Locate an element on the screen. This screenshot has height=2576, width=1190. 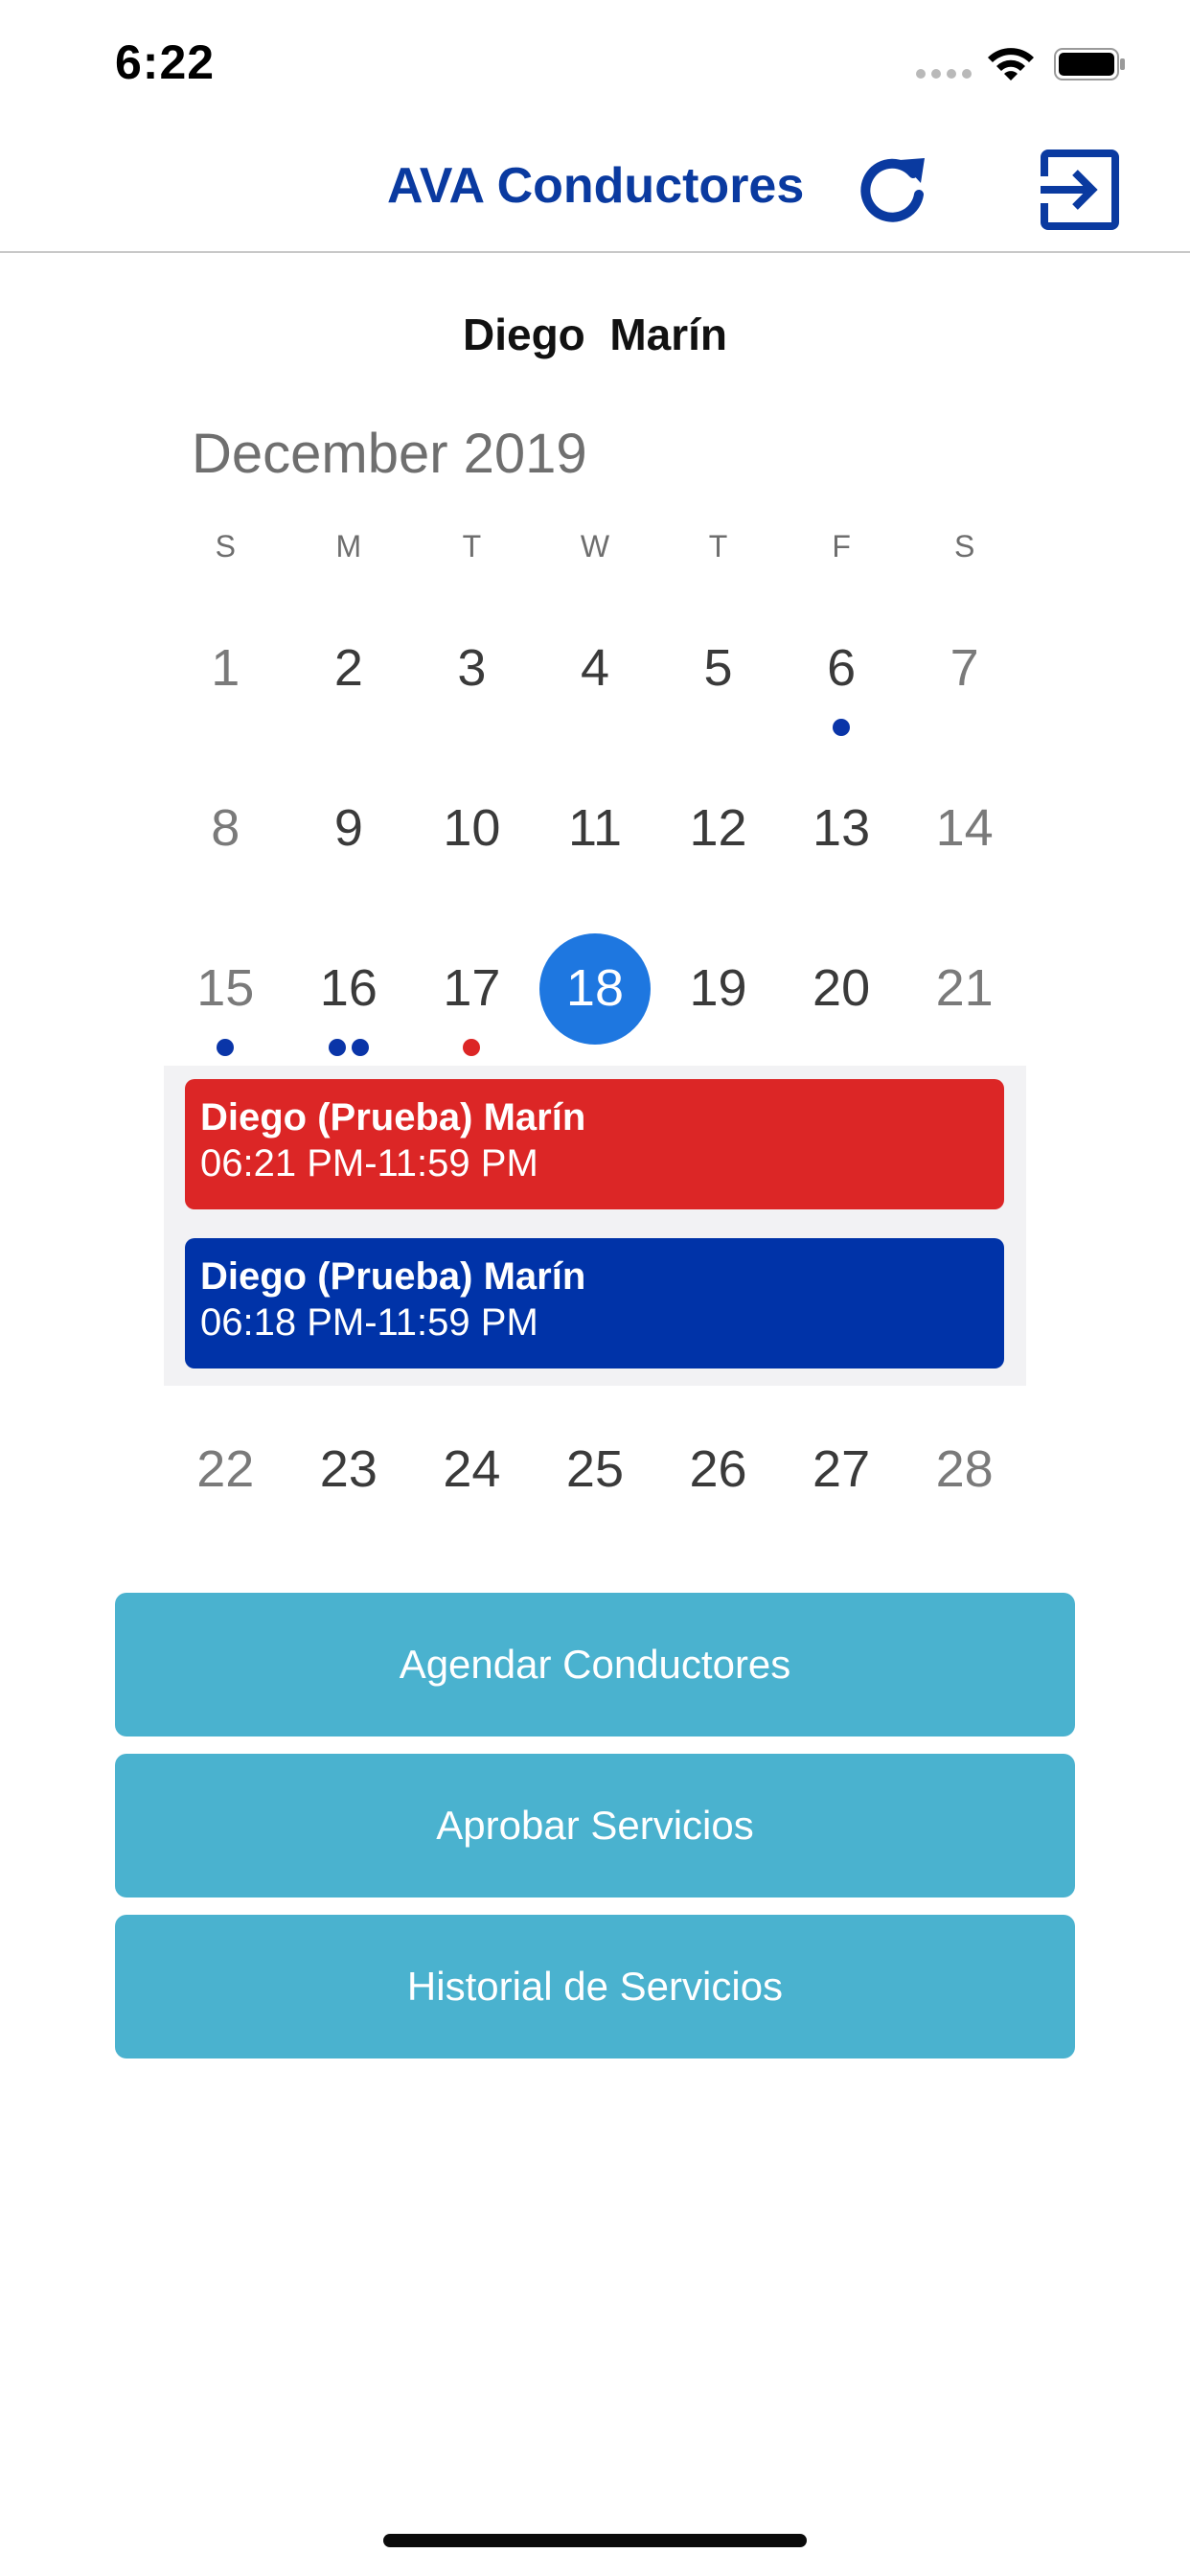
day-number: 18 is located at coordinates (594, 988).